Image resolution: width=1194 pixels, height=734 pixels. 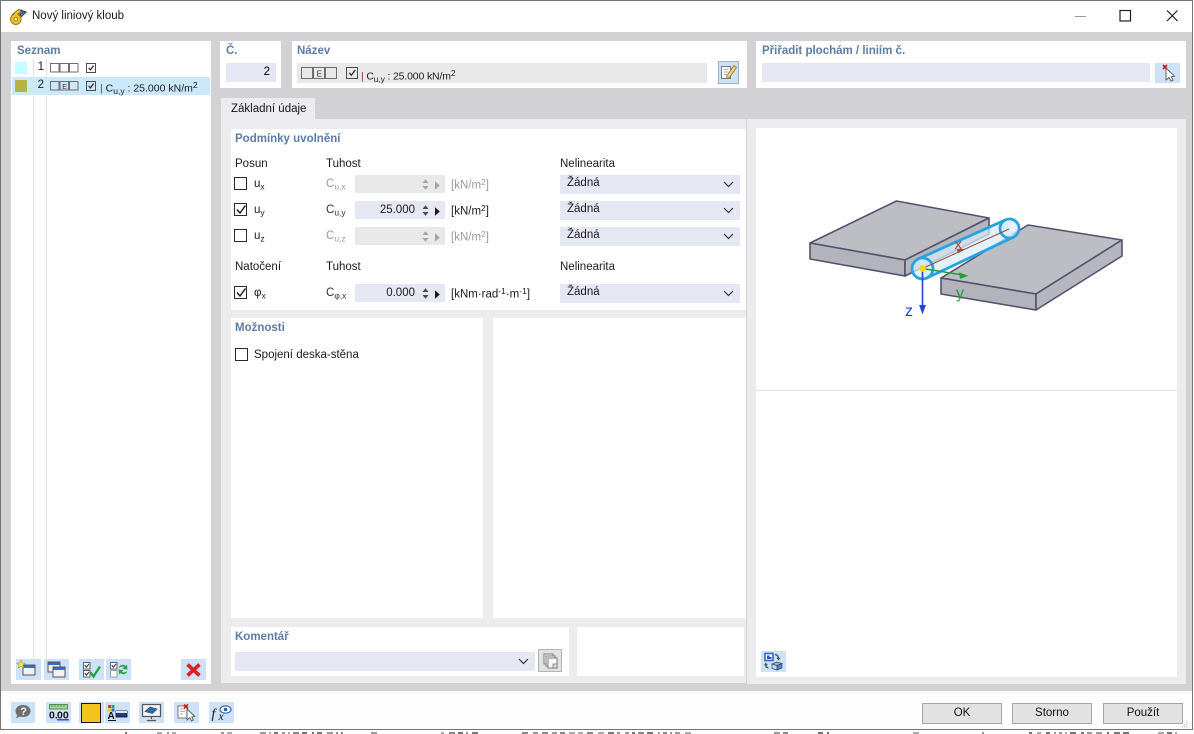 I want to click on svg-text: x, so click(x=959, y=244).